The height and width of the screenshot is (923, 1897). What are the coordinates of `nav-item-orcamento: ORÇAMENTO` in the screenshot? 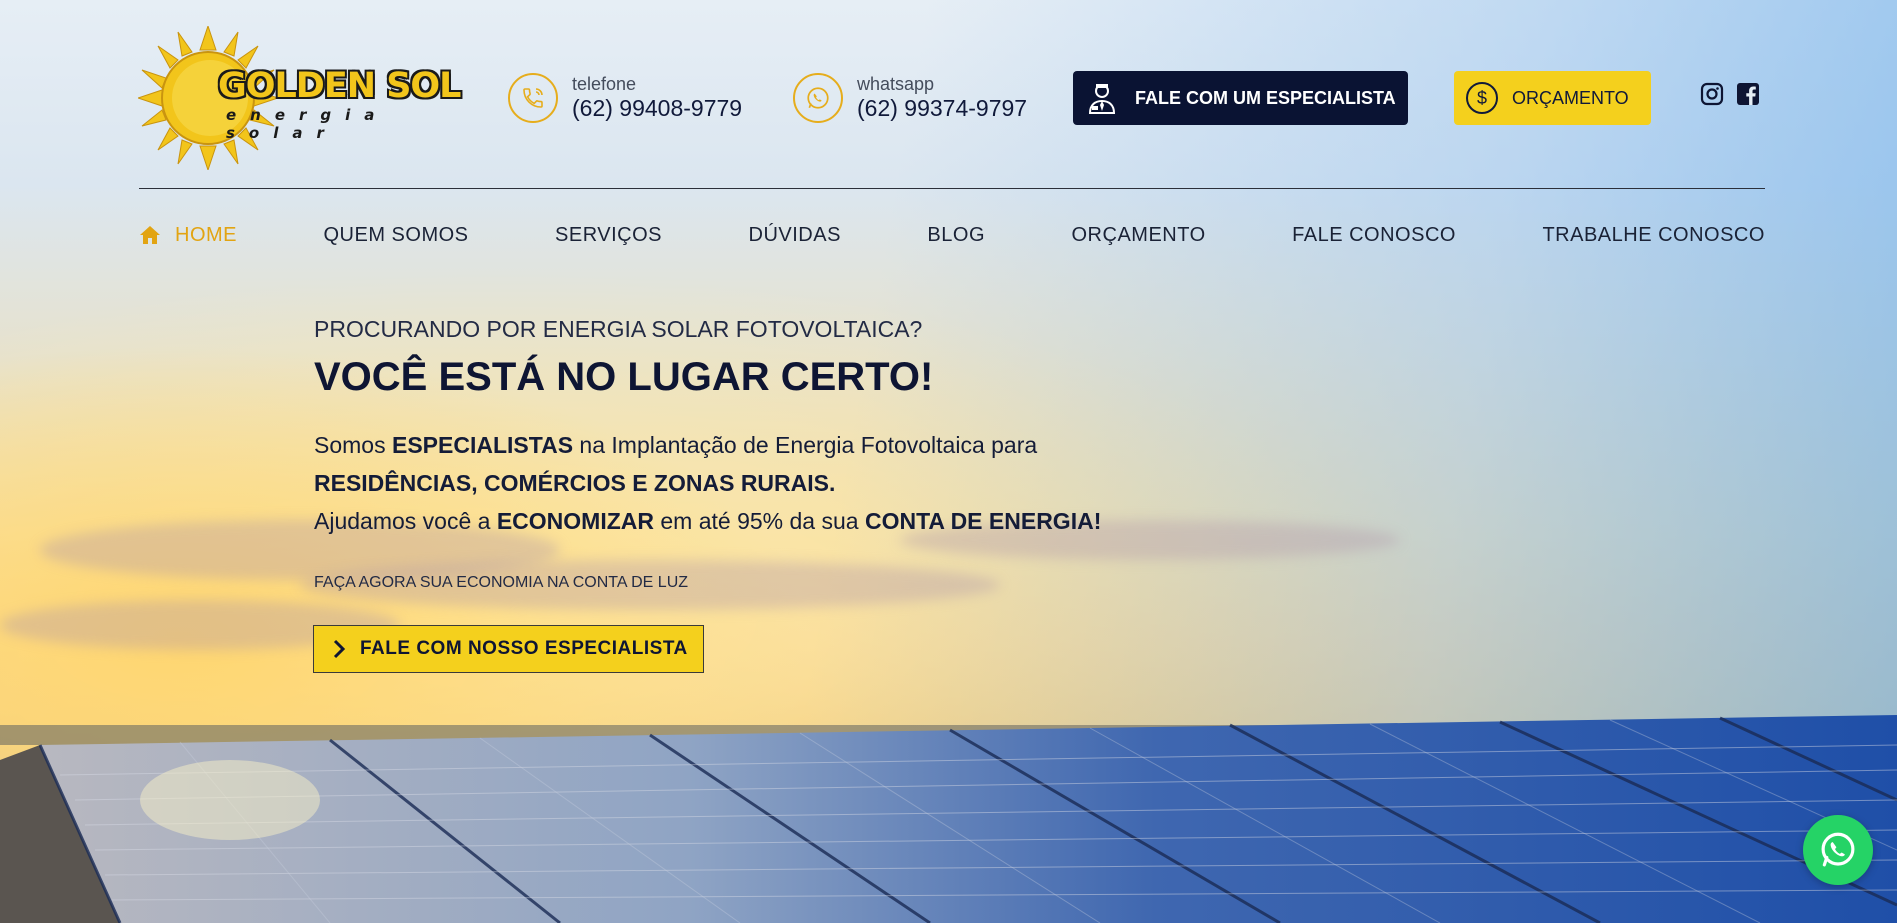 It's located at (1139, 235).